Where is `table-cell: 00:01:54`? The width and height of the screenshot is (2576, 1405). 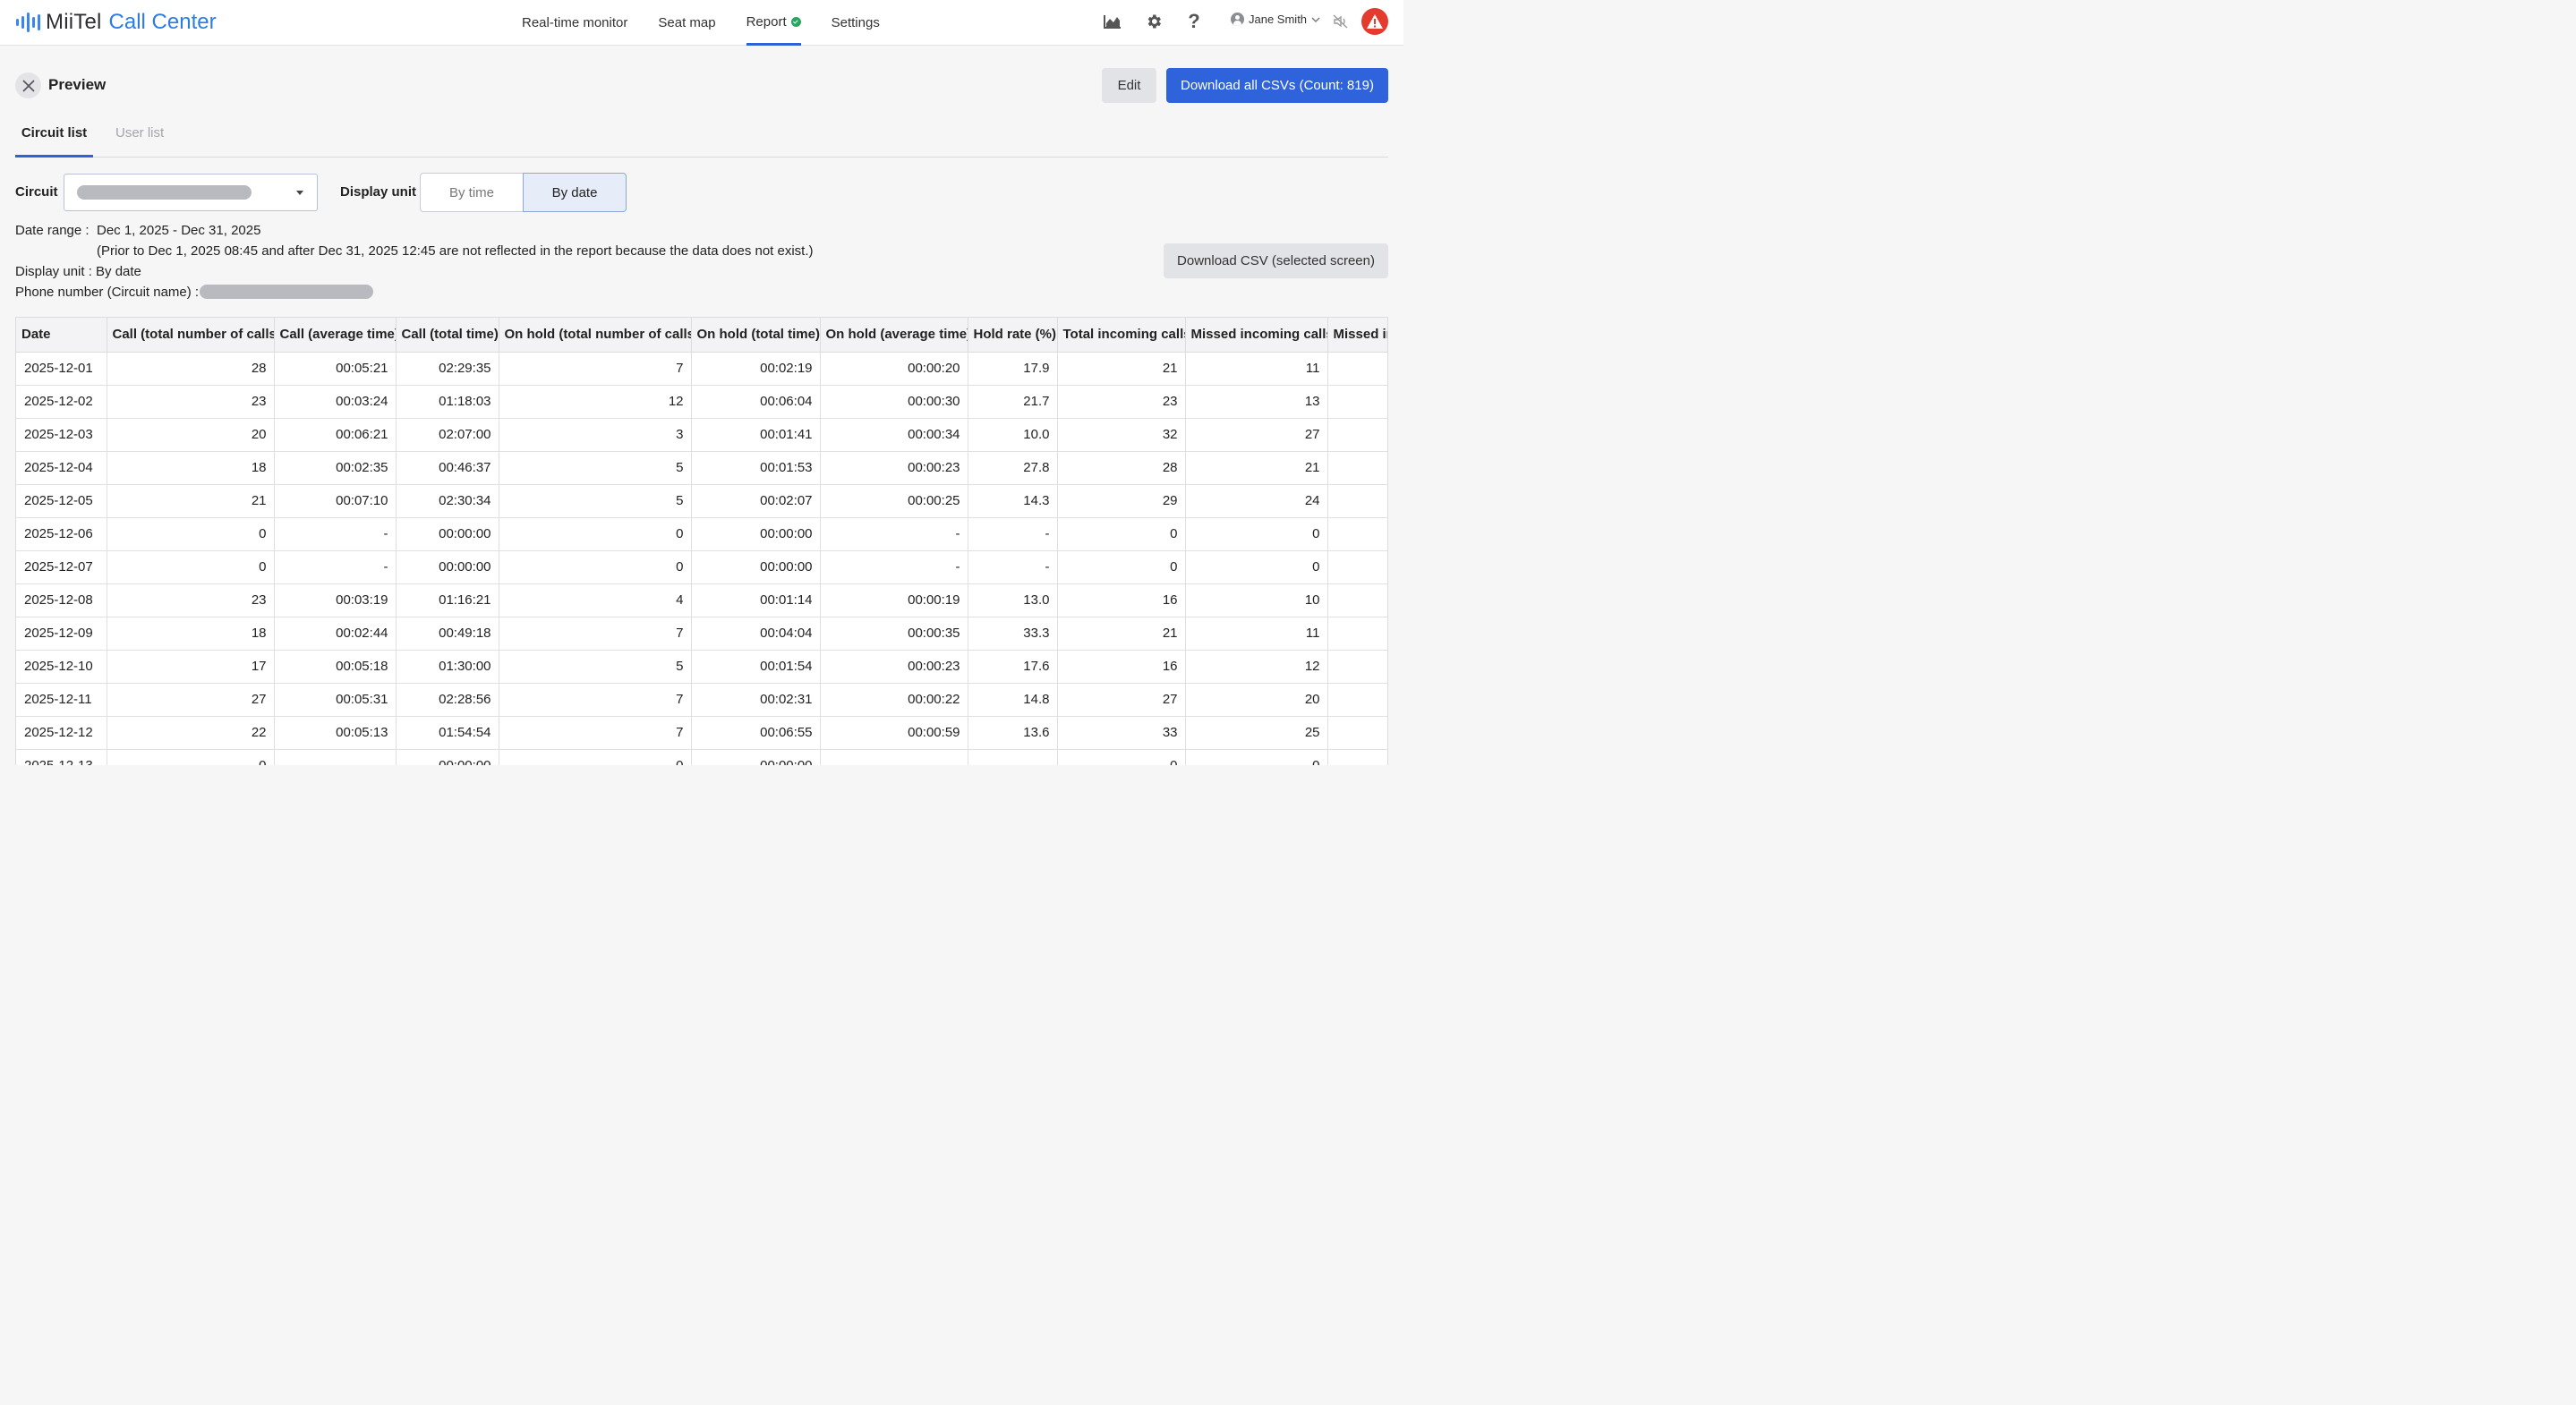 table-cell: 00:01:54 is located at coordinates (756, 667).